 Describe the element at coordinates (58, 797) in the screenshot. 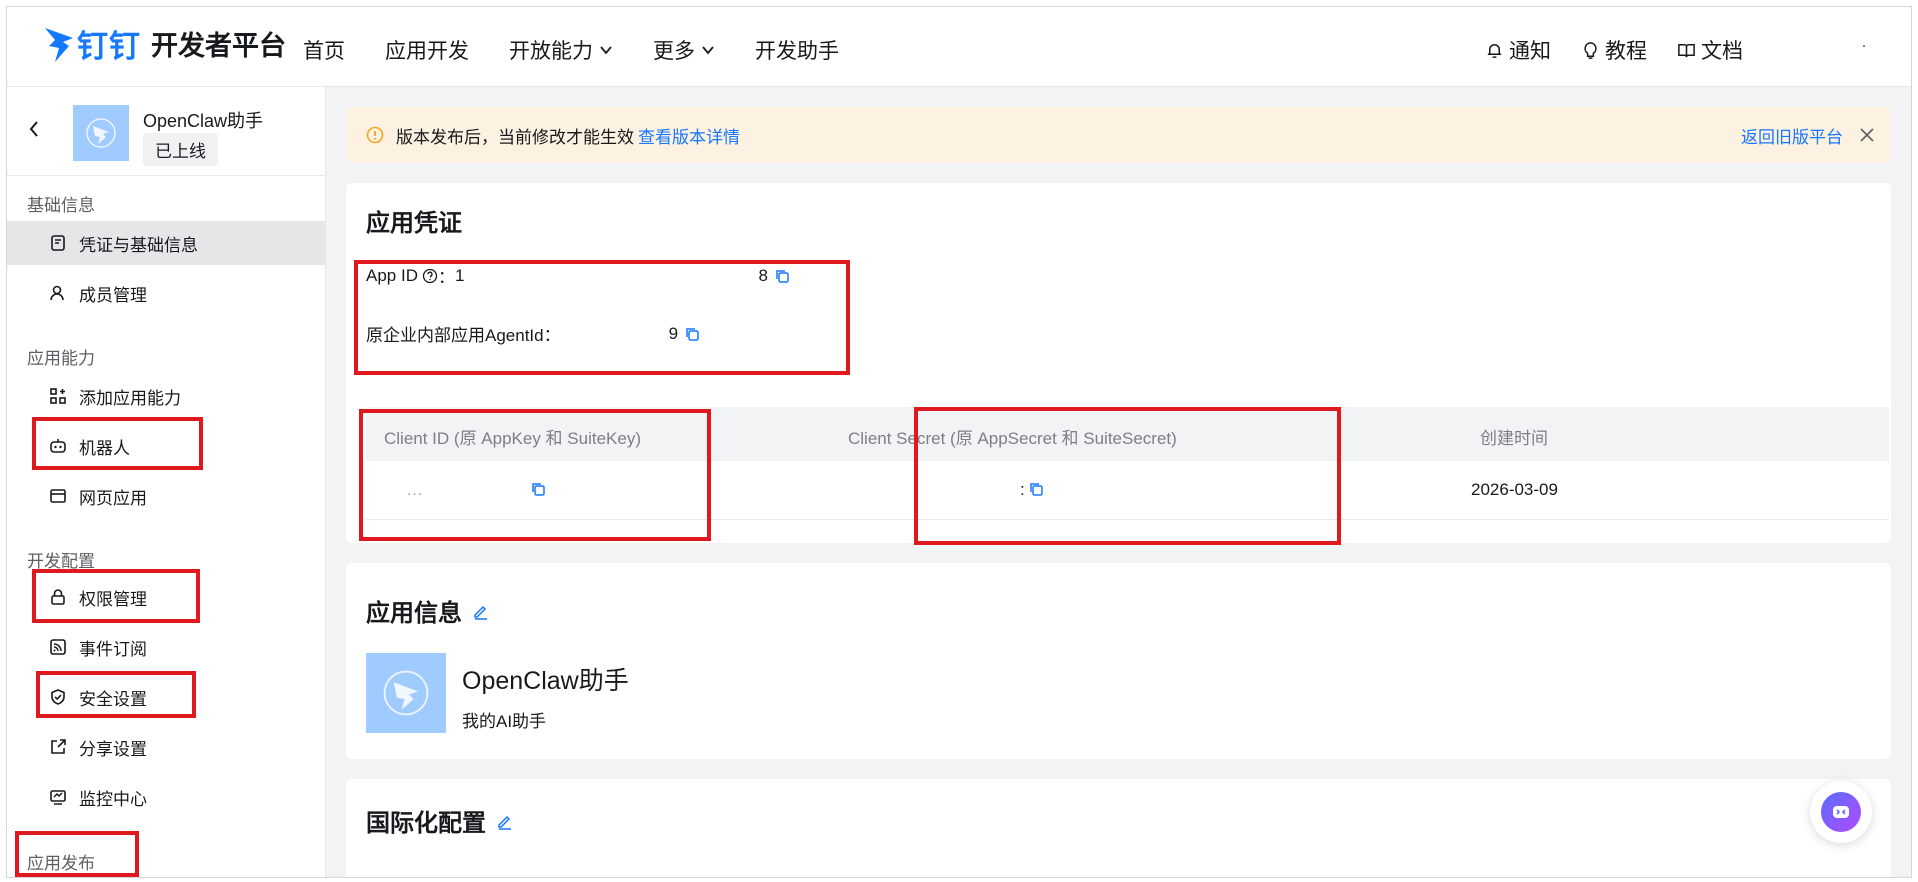

I see `monitor-icon` at that location.